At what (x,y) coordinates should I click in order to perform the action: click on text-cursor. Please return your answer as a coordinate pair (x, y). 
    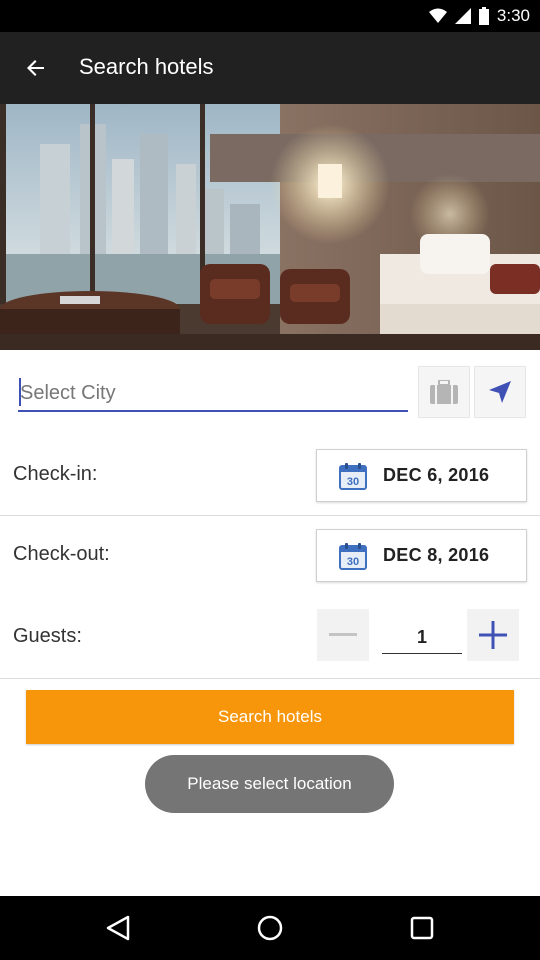
    Looking at the image, I should click on (20, 392).